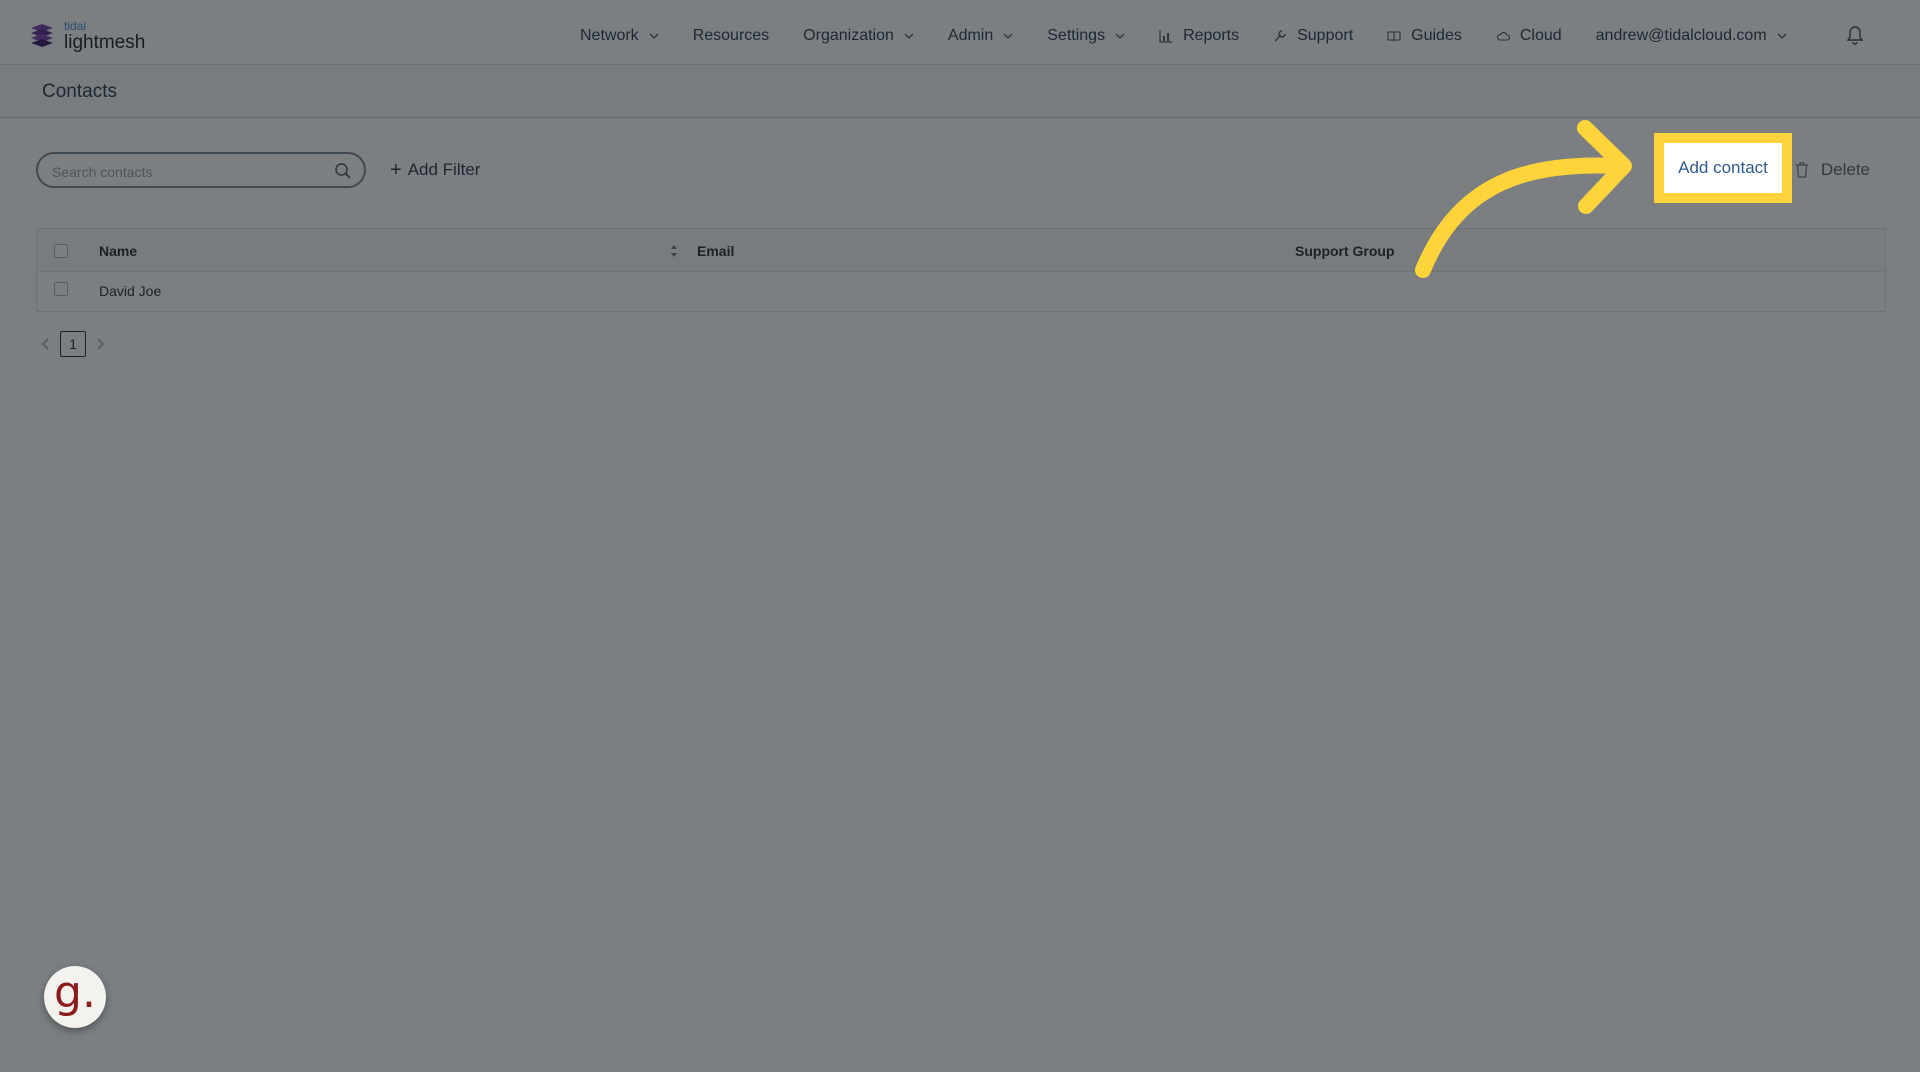 The width and height of the screenshot is (1920, 1080). I want to click on nav-guides: Guides, so click(1424, 36).